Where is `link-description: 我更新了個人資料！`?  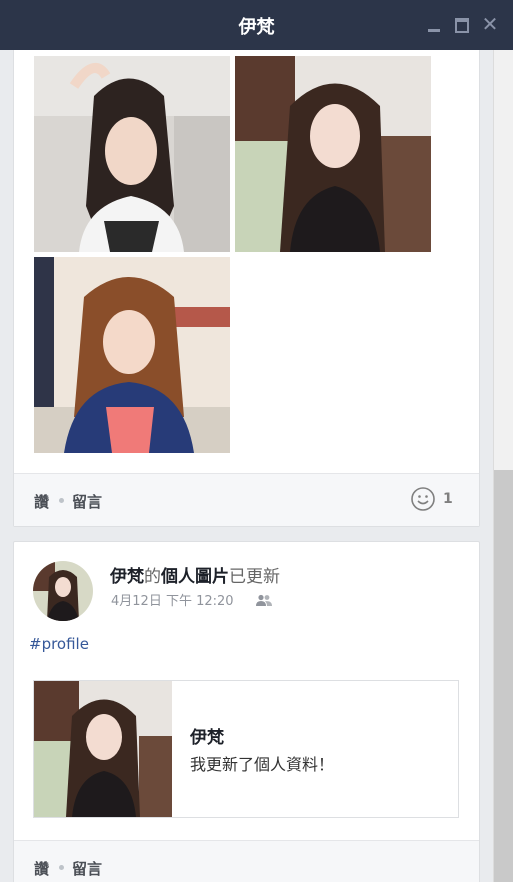 link-description: 我更新了個人資料！ is located at coordinates (262, 764).